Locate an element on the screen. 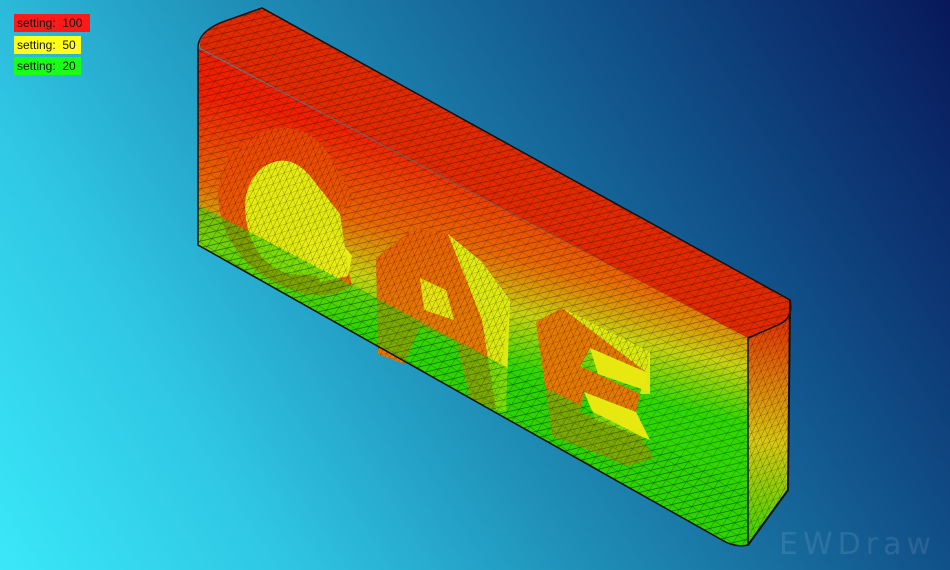 The width and height of the screenshot is (950, 570). legend-entry-100: setting: 100 is located at coordinates (52, 23).